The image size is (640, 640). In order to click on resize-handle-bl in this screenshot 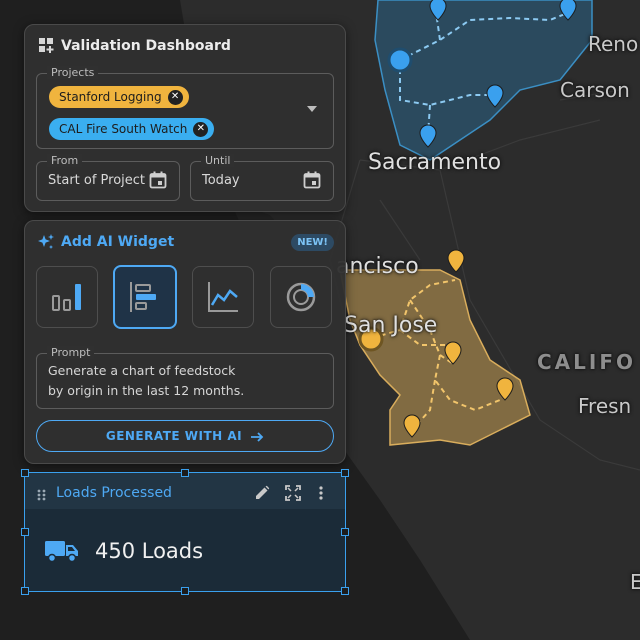, I will do `click(25, 591)`.